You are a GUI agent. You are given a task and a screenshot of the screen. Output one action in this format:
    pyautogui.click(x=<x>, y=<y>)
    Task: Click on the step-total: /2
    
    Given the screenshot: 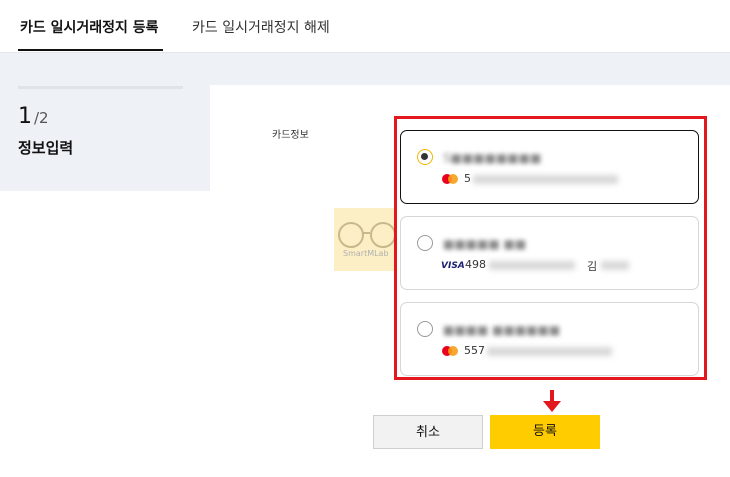 What is the action you would take?
    pyautogui.click(x=41, y=118)
    